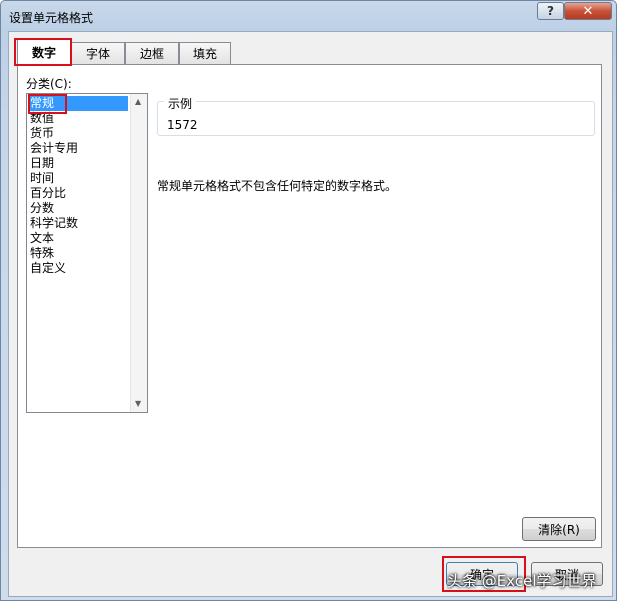  What do you see at coordinates (44, 52) in the screenshot?
I see `tab-number: 数字` at bounding box center [44, 52].